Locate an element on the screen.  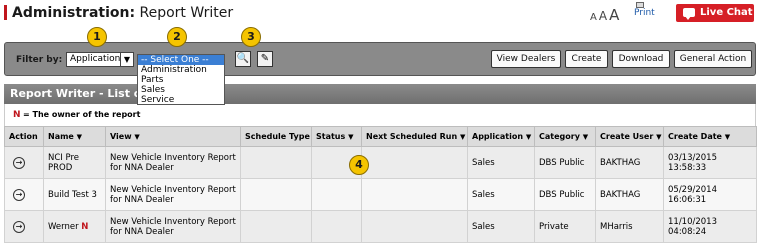
report-name: Werner is located at coordinates (63, 226).